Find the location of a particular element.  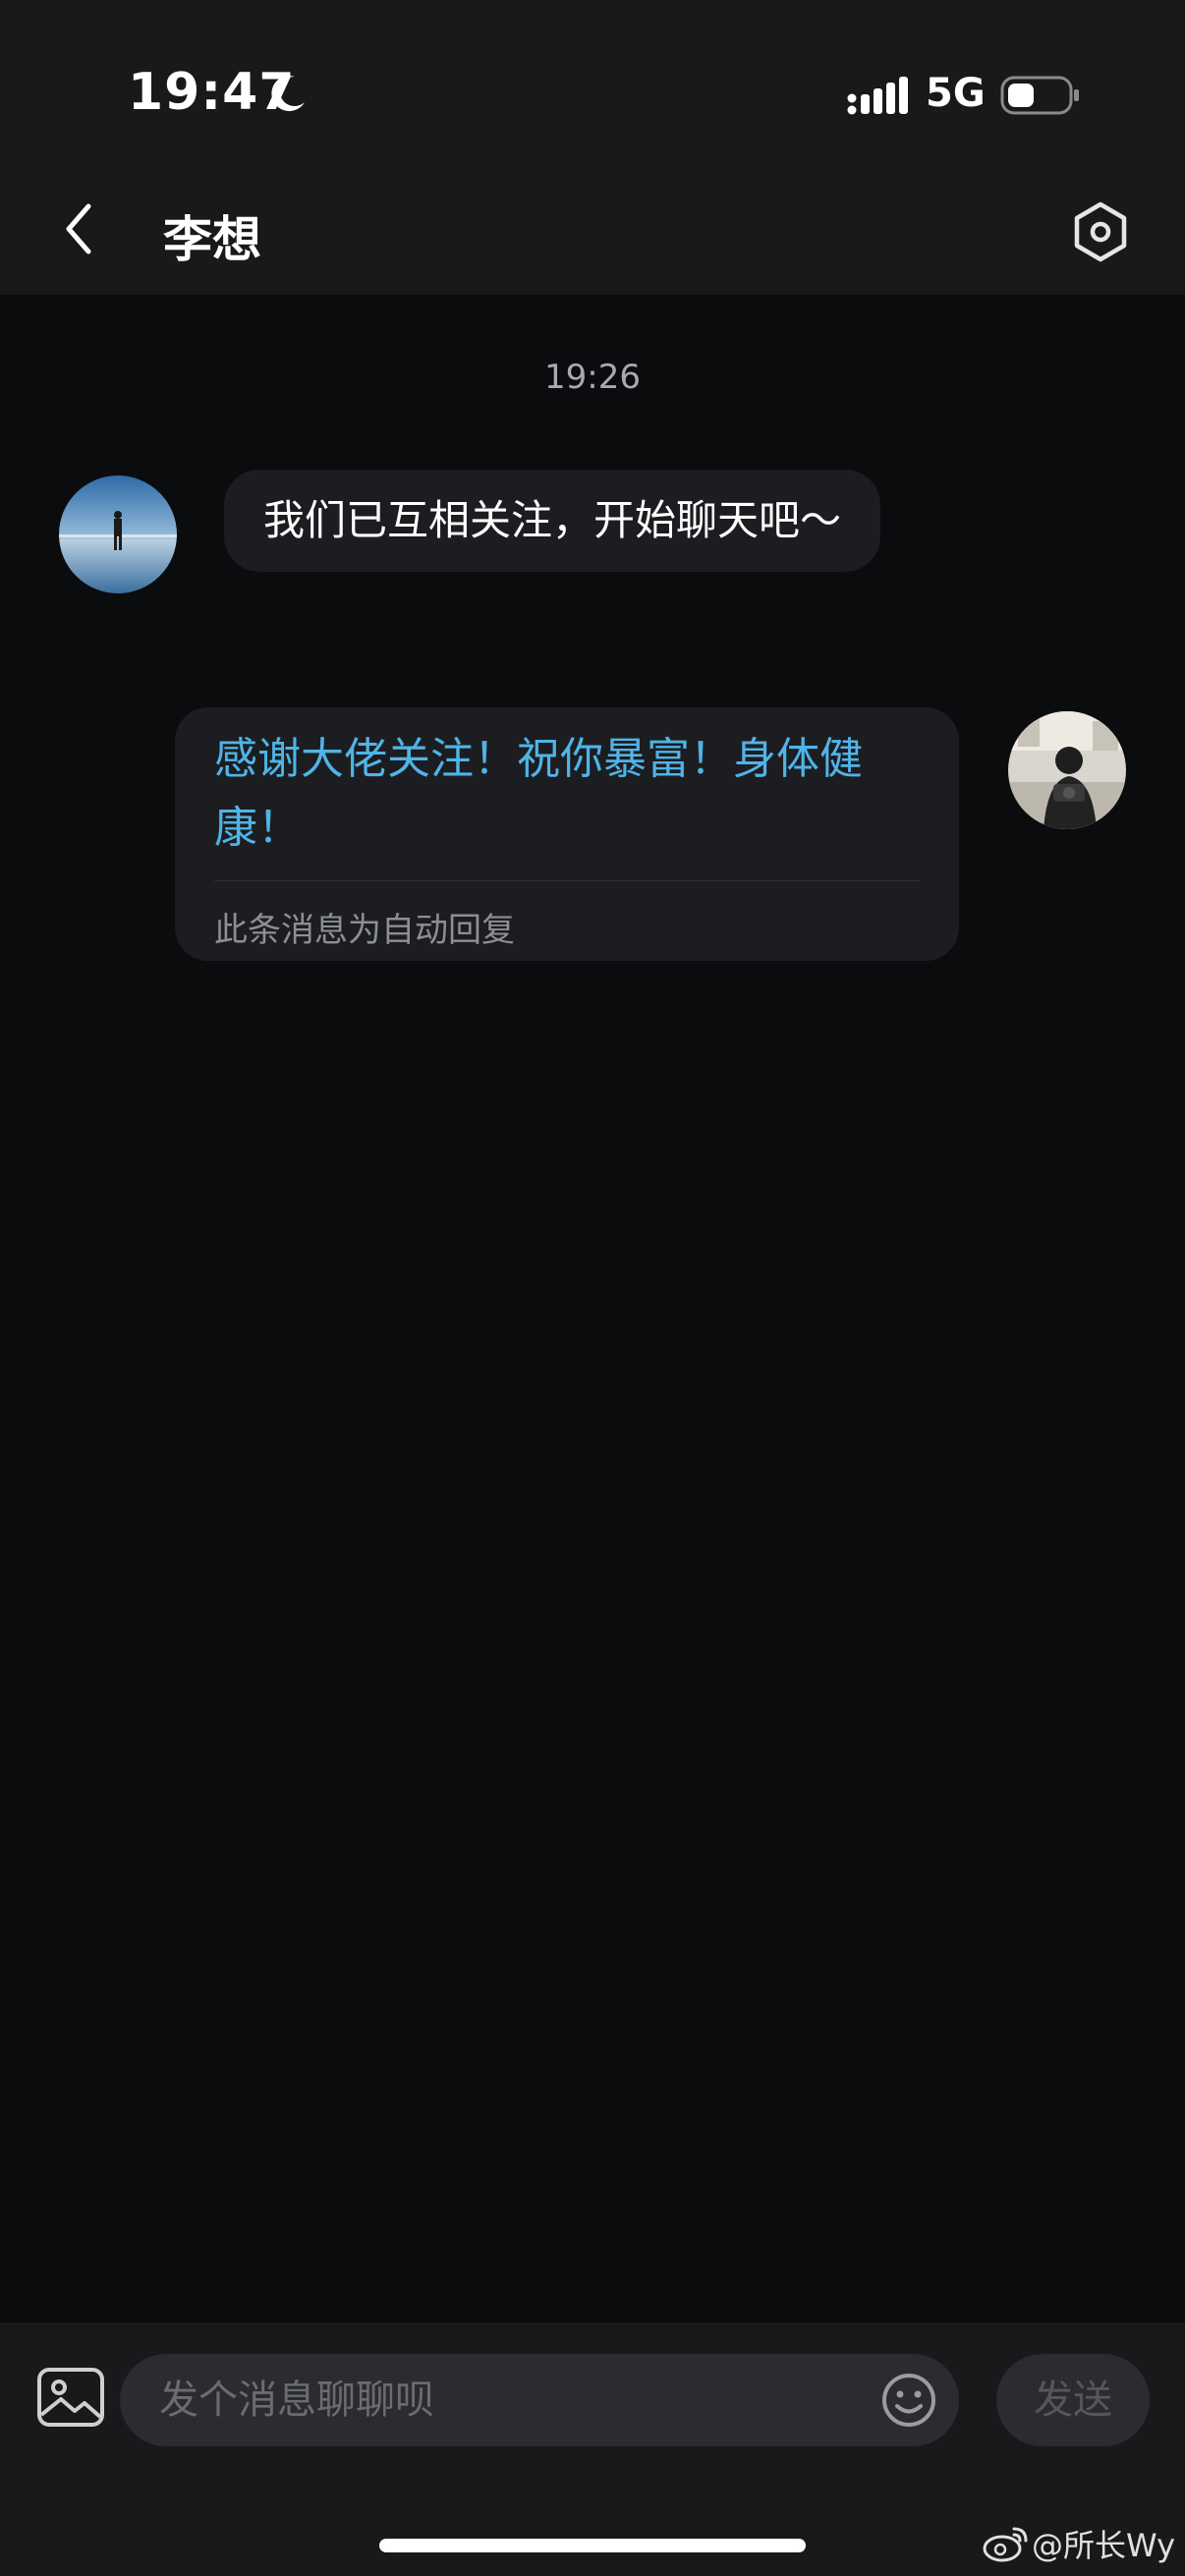

signal-icon is located at coordinates (878, 96).